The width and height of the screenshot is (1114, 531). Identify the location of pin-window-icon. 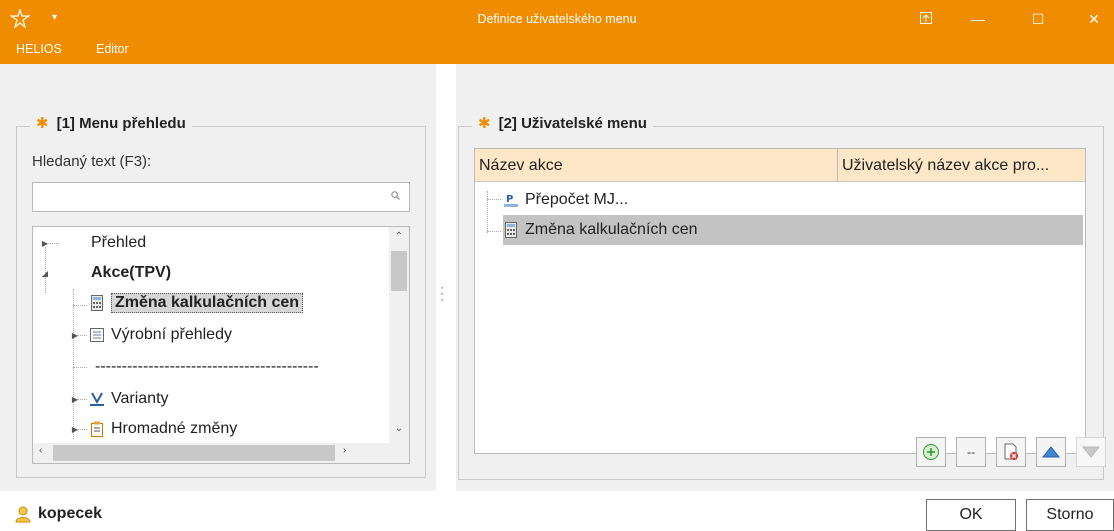
(926, 19).